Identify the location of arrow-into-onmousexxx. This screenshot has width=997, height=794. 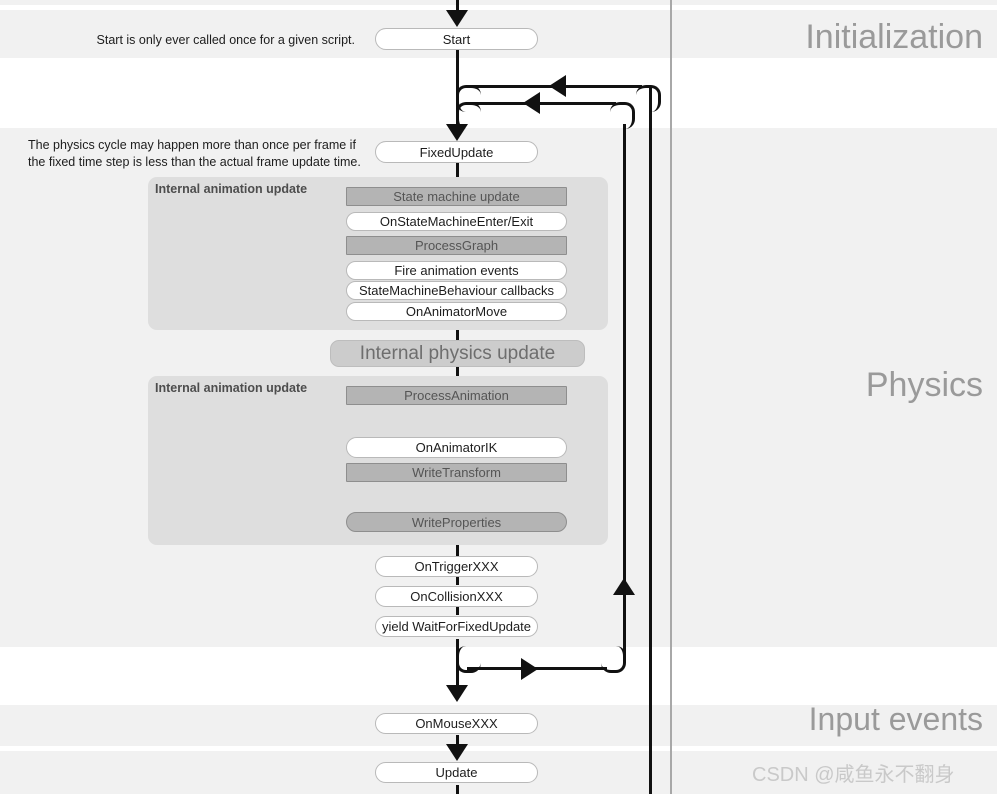
(457, 693).